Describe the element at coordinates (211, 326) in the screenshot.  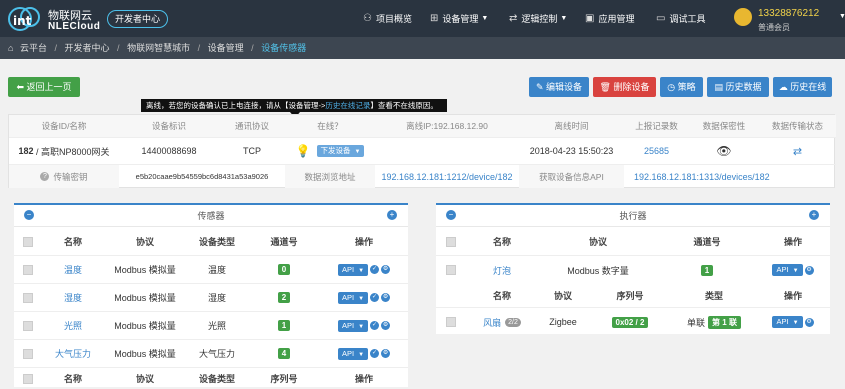
I see `table-row: 光照 Modbus 模拟量 光照 1 API ▼ ✓ ⚙` at that location.